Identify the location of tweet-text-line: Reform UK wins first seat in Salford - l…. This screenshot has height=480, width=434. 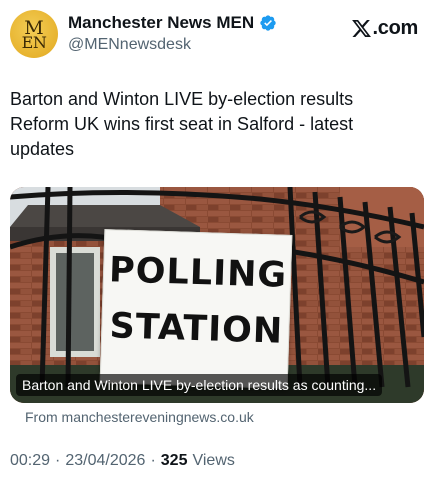
(182, 124).